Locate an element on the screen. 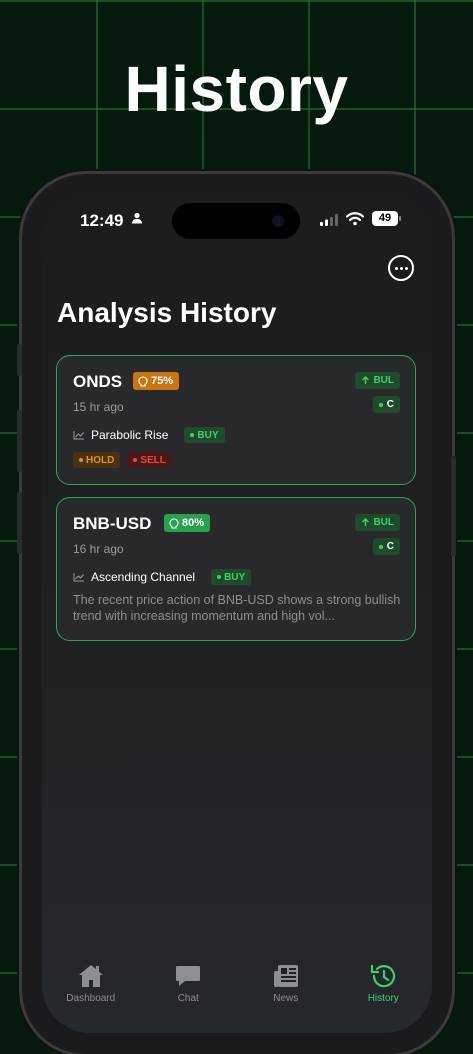 The image size is (473, 1054). battery-nub is located at coordinates (400, 218).